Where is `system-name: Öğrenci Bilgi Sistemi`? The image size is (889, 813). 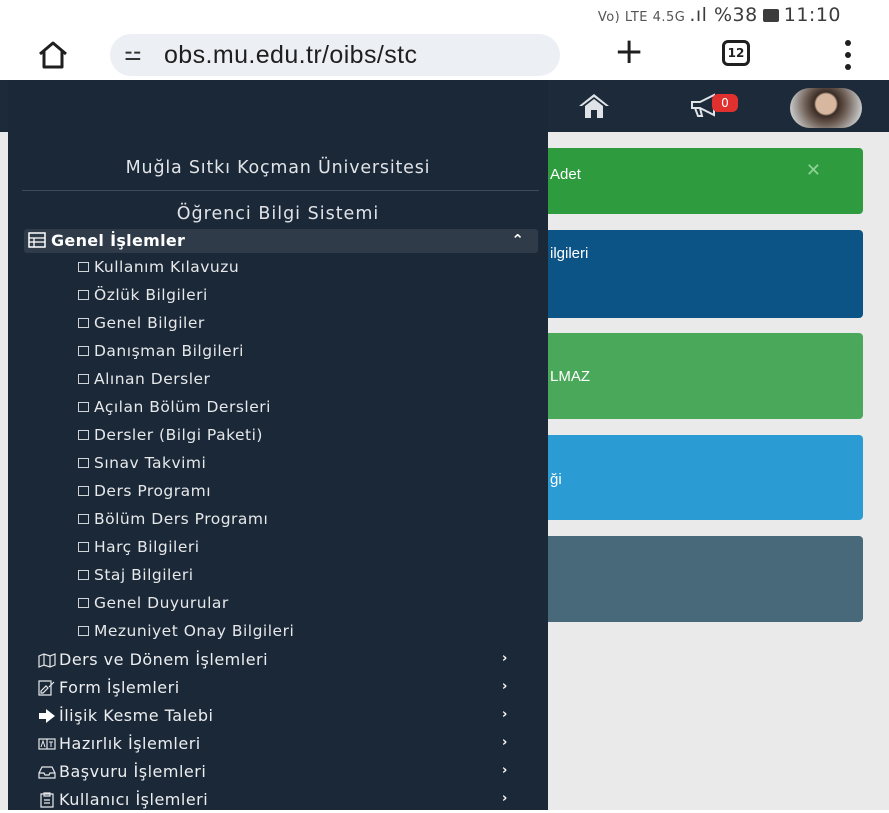 system-name: Öğrenci Bilgi Sistemi is located at coordinates (278, 214).